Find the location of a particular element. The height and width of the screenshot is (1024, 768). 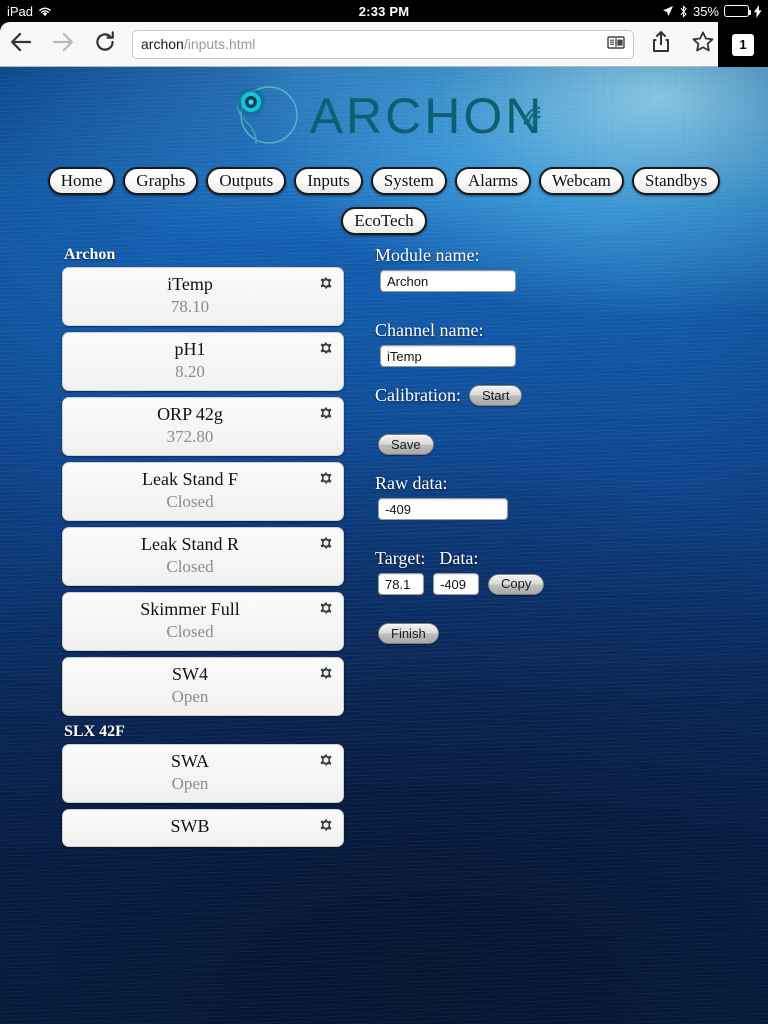

forward-button is located at coordinates (63, 44).